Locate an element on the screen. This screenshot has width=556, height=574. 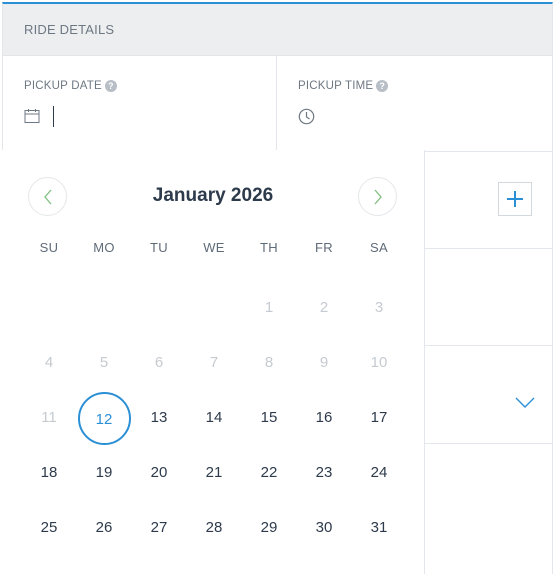
chevron-down-icon is located at coordinates (525, 405).